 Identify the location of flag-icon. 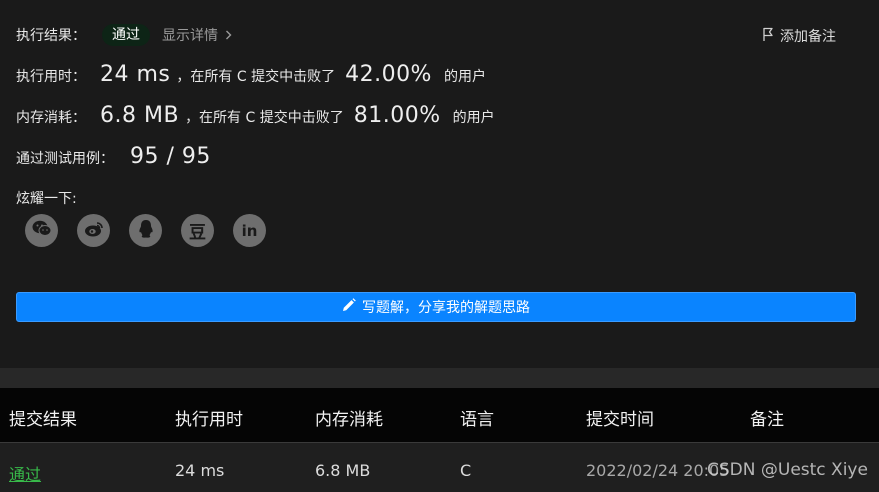
(768, 36).